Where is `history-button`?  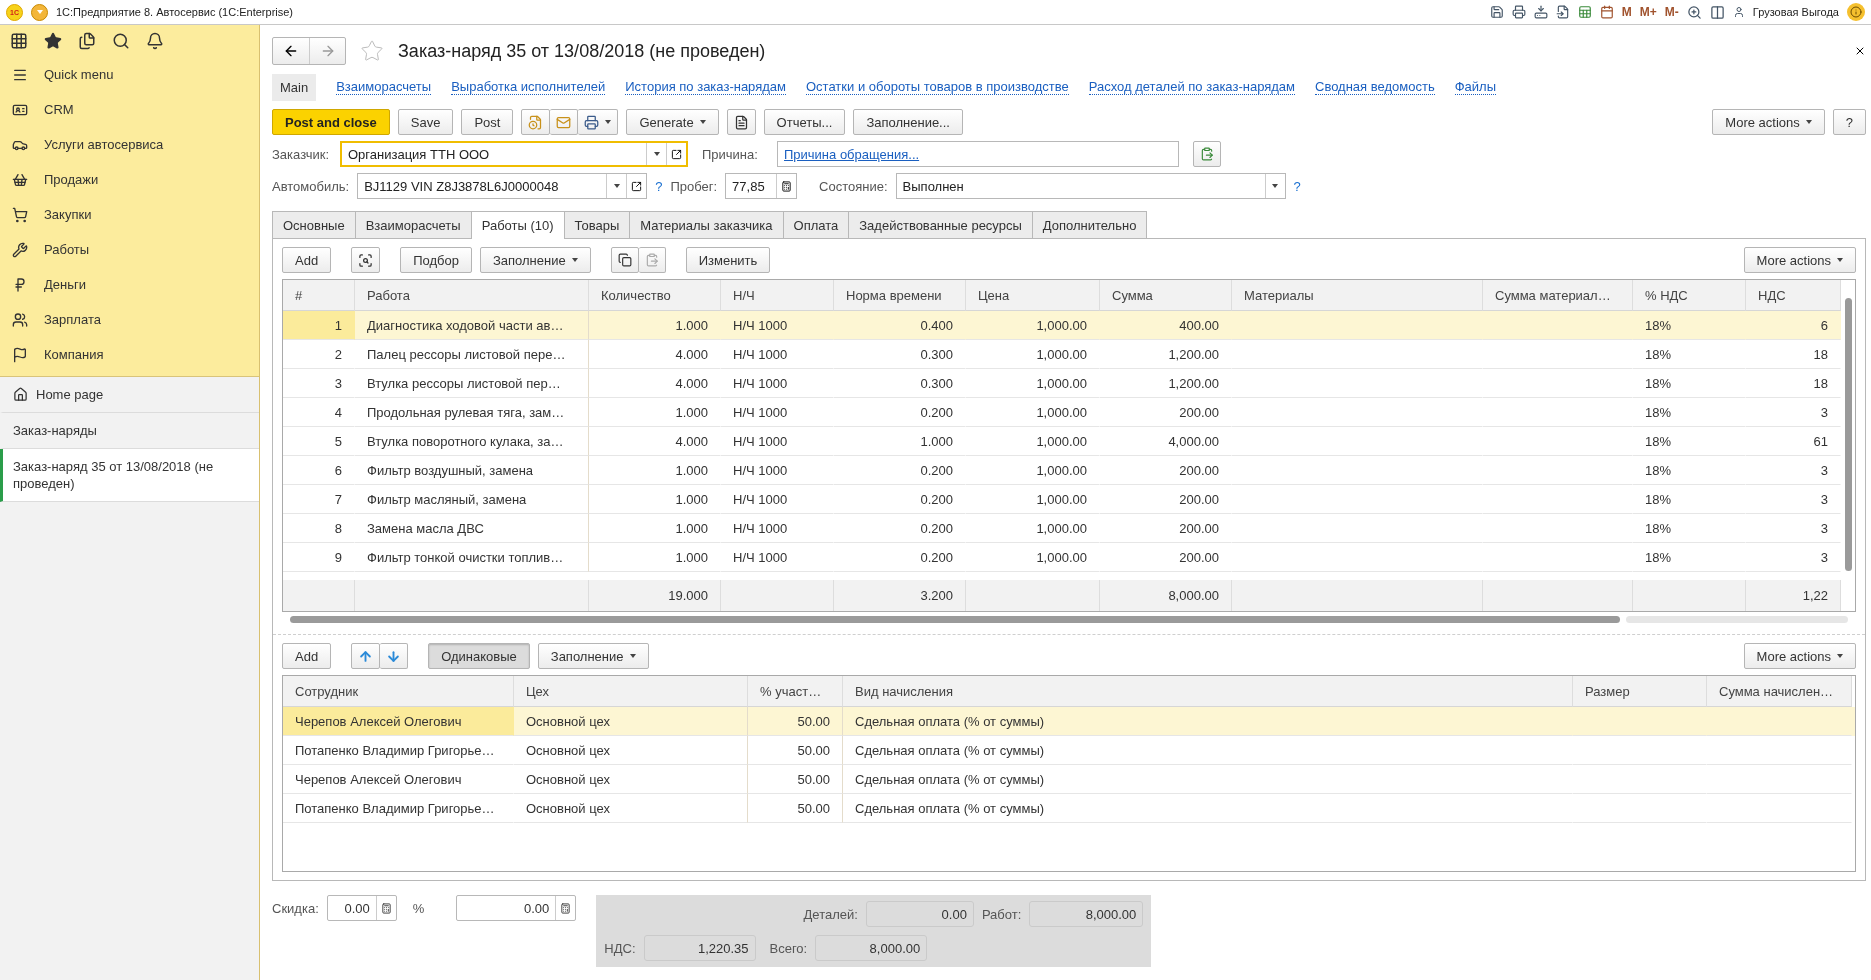 history-button is located at coordinates (536, 122).